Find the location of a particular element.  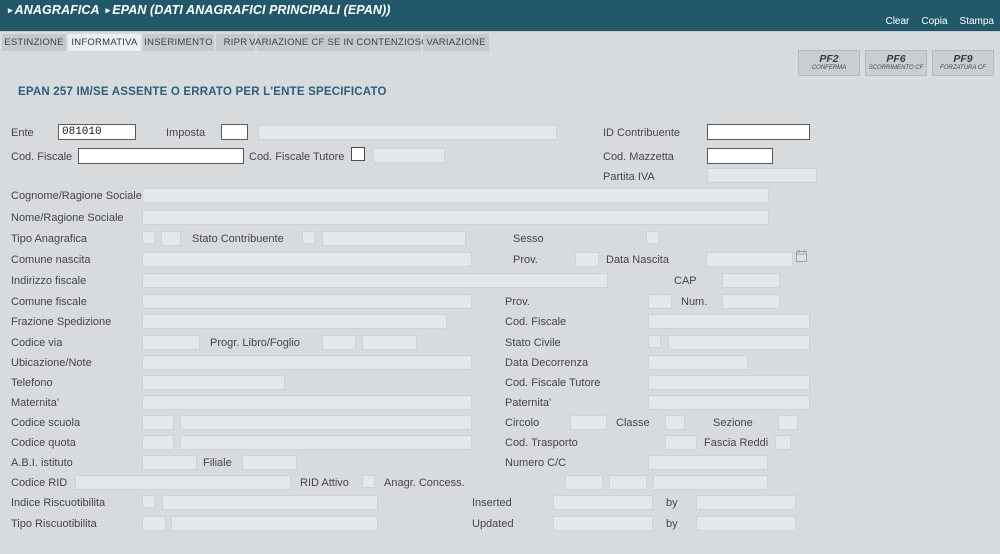

copia-action: Copia is located at coordinates (934, 21).